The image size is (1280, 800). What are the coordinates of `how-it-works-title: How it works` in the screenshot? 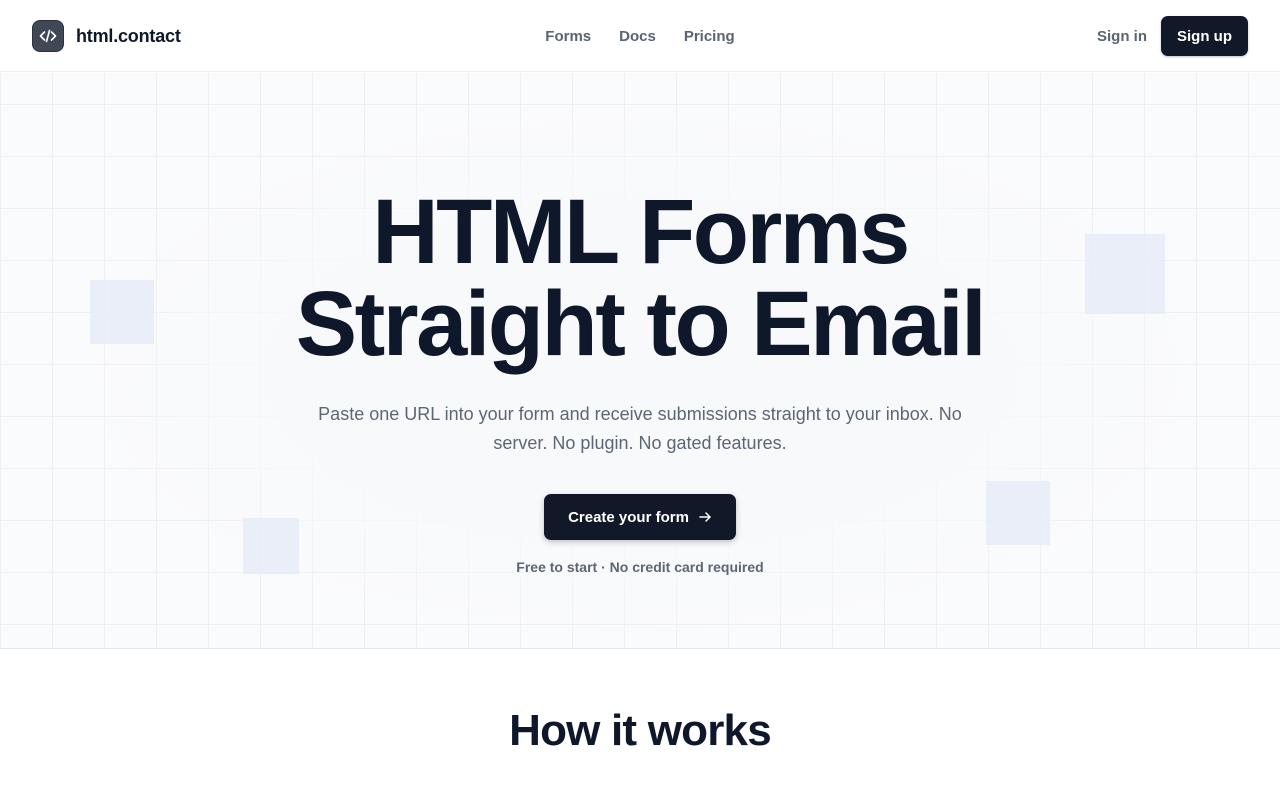 It's located at (640, 730).